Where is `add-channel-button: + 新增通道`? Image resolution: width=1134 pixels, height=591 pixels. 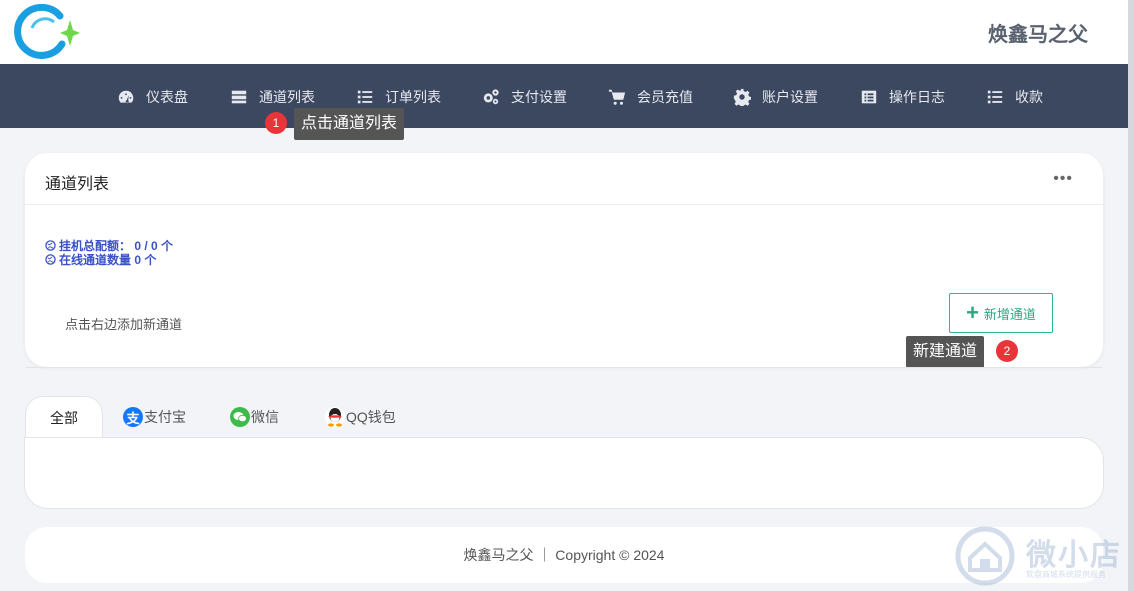
add-channel-button: + 新增通道 is located at coordinates (1001, 313).